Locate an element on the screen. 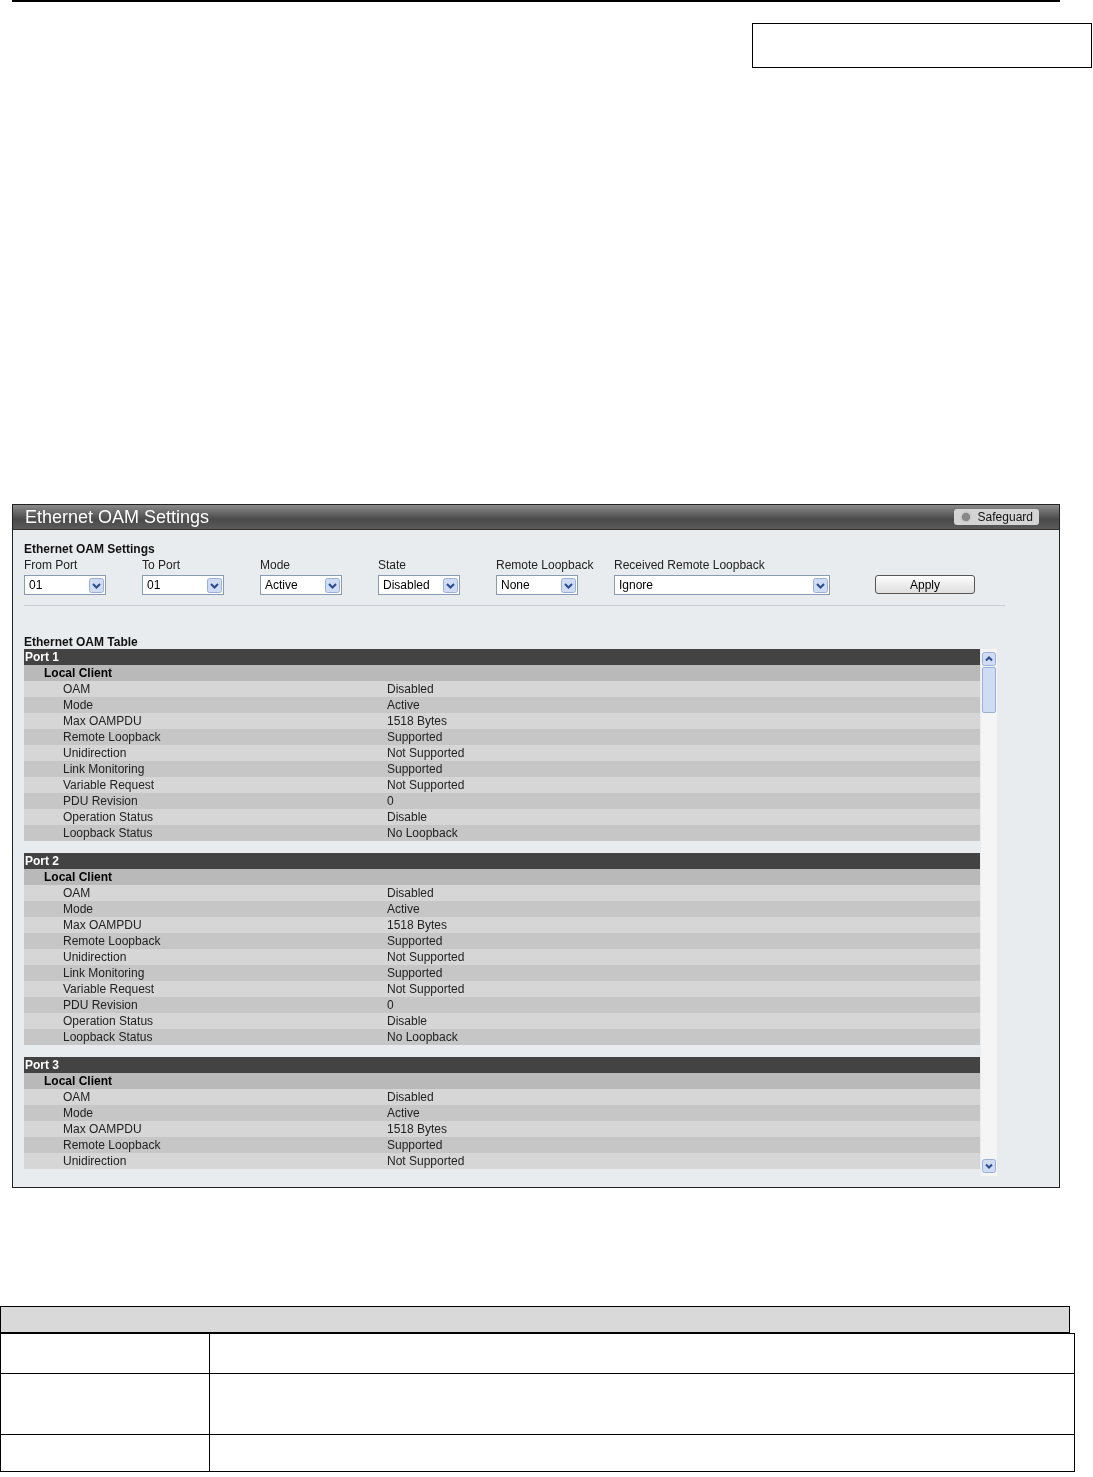 Image resolution: width=1093 pixels, height=1477 pixels. apply-button: Apply is located at coordinates (925, 584).